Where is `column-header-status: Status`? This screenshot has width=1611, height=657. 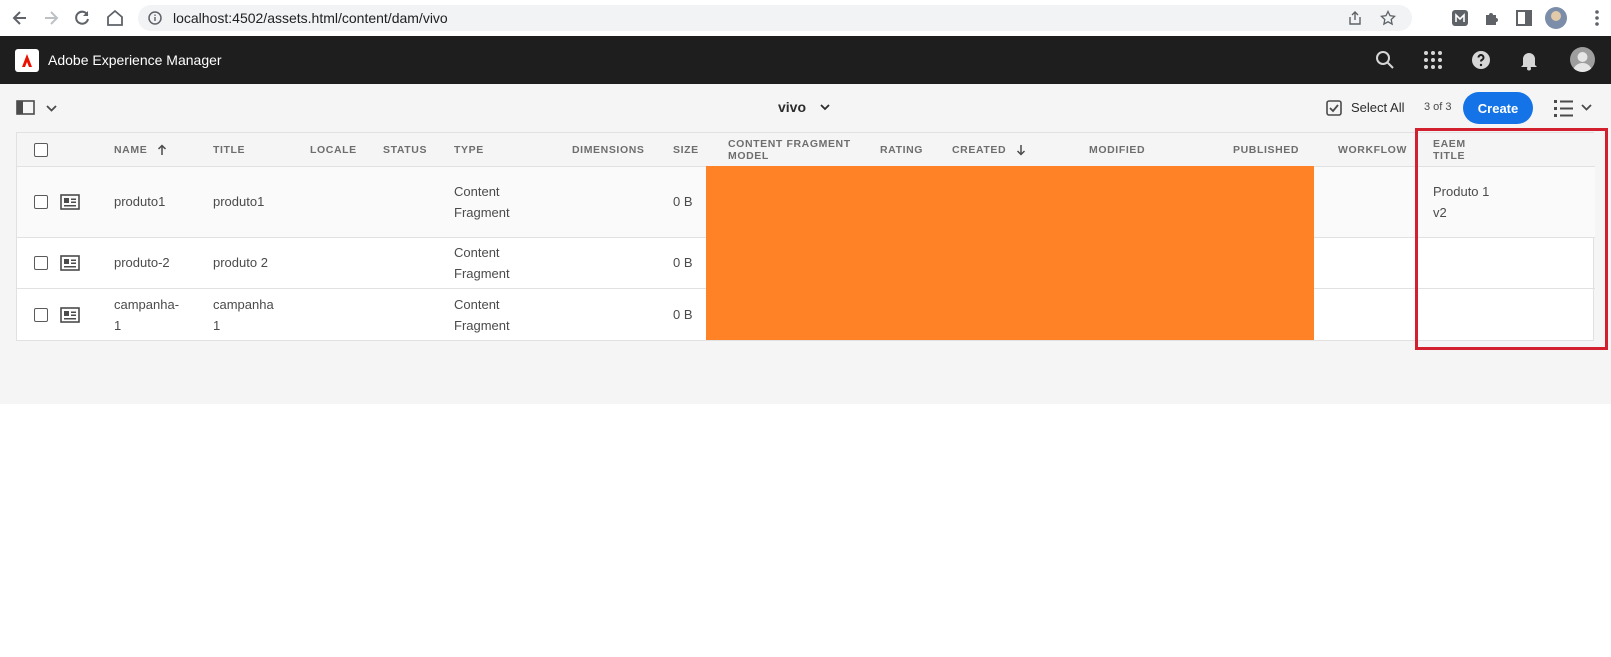
column-header-status: Status is located at coordinates (405, 150).